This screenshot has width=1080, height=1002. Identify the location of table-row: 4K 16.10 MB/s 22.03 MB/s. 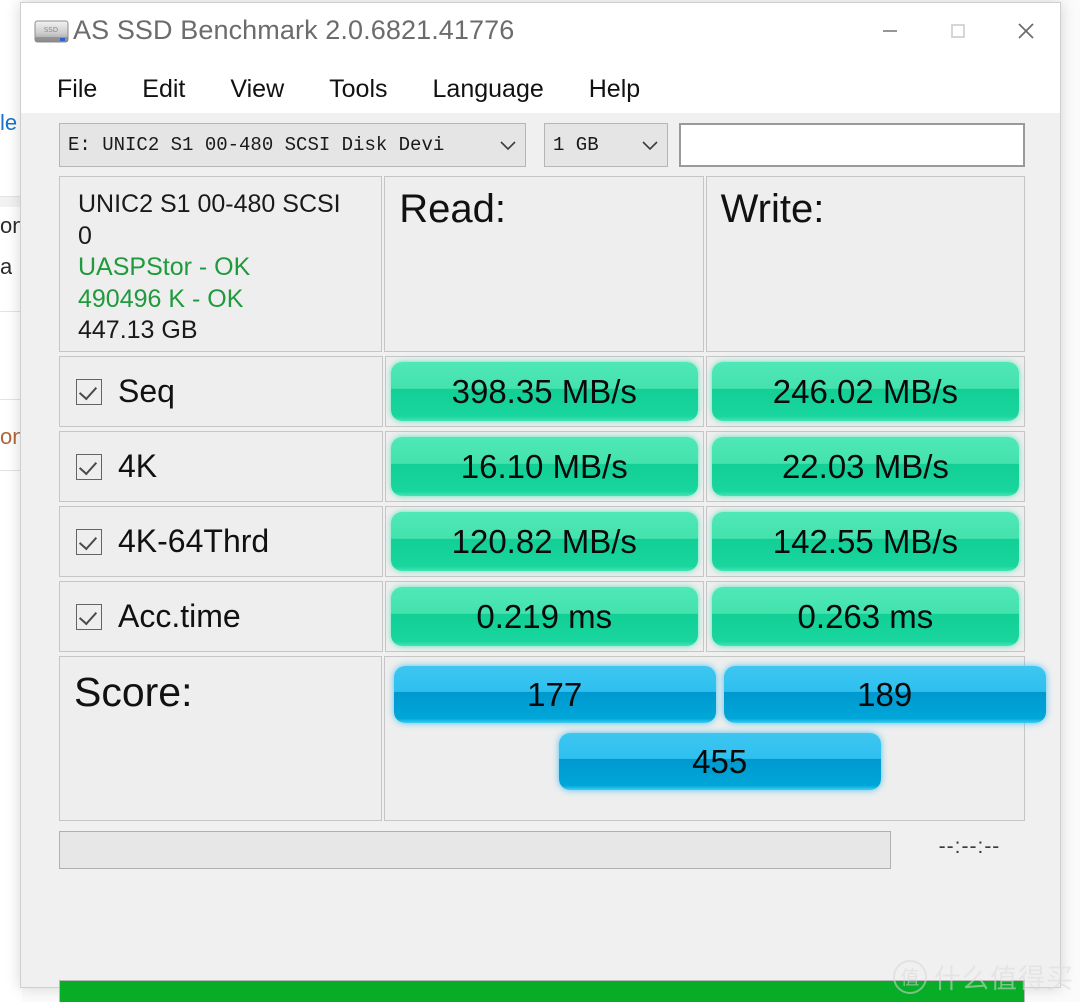
(542, 466).